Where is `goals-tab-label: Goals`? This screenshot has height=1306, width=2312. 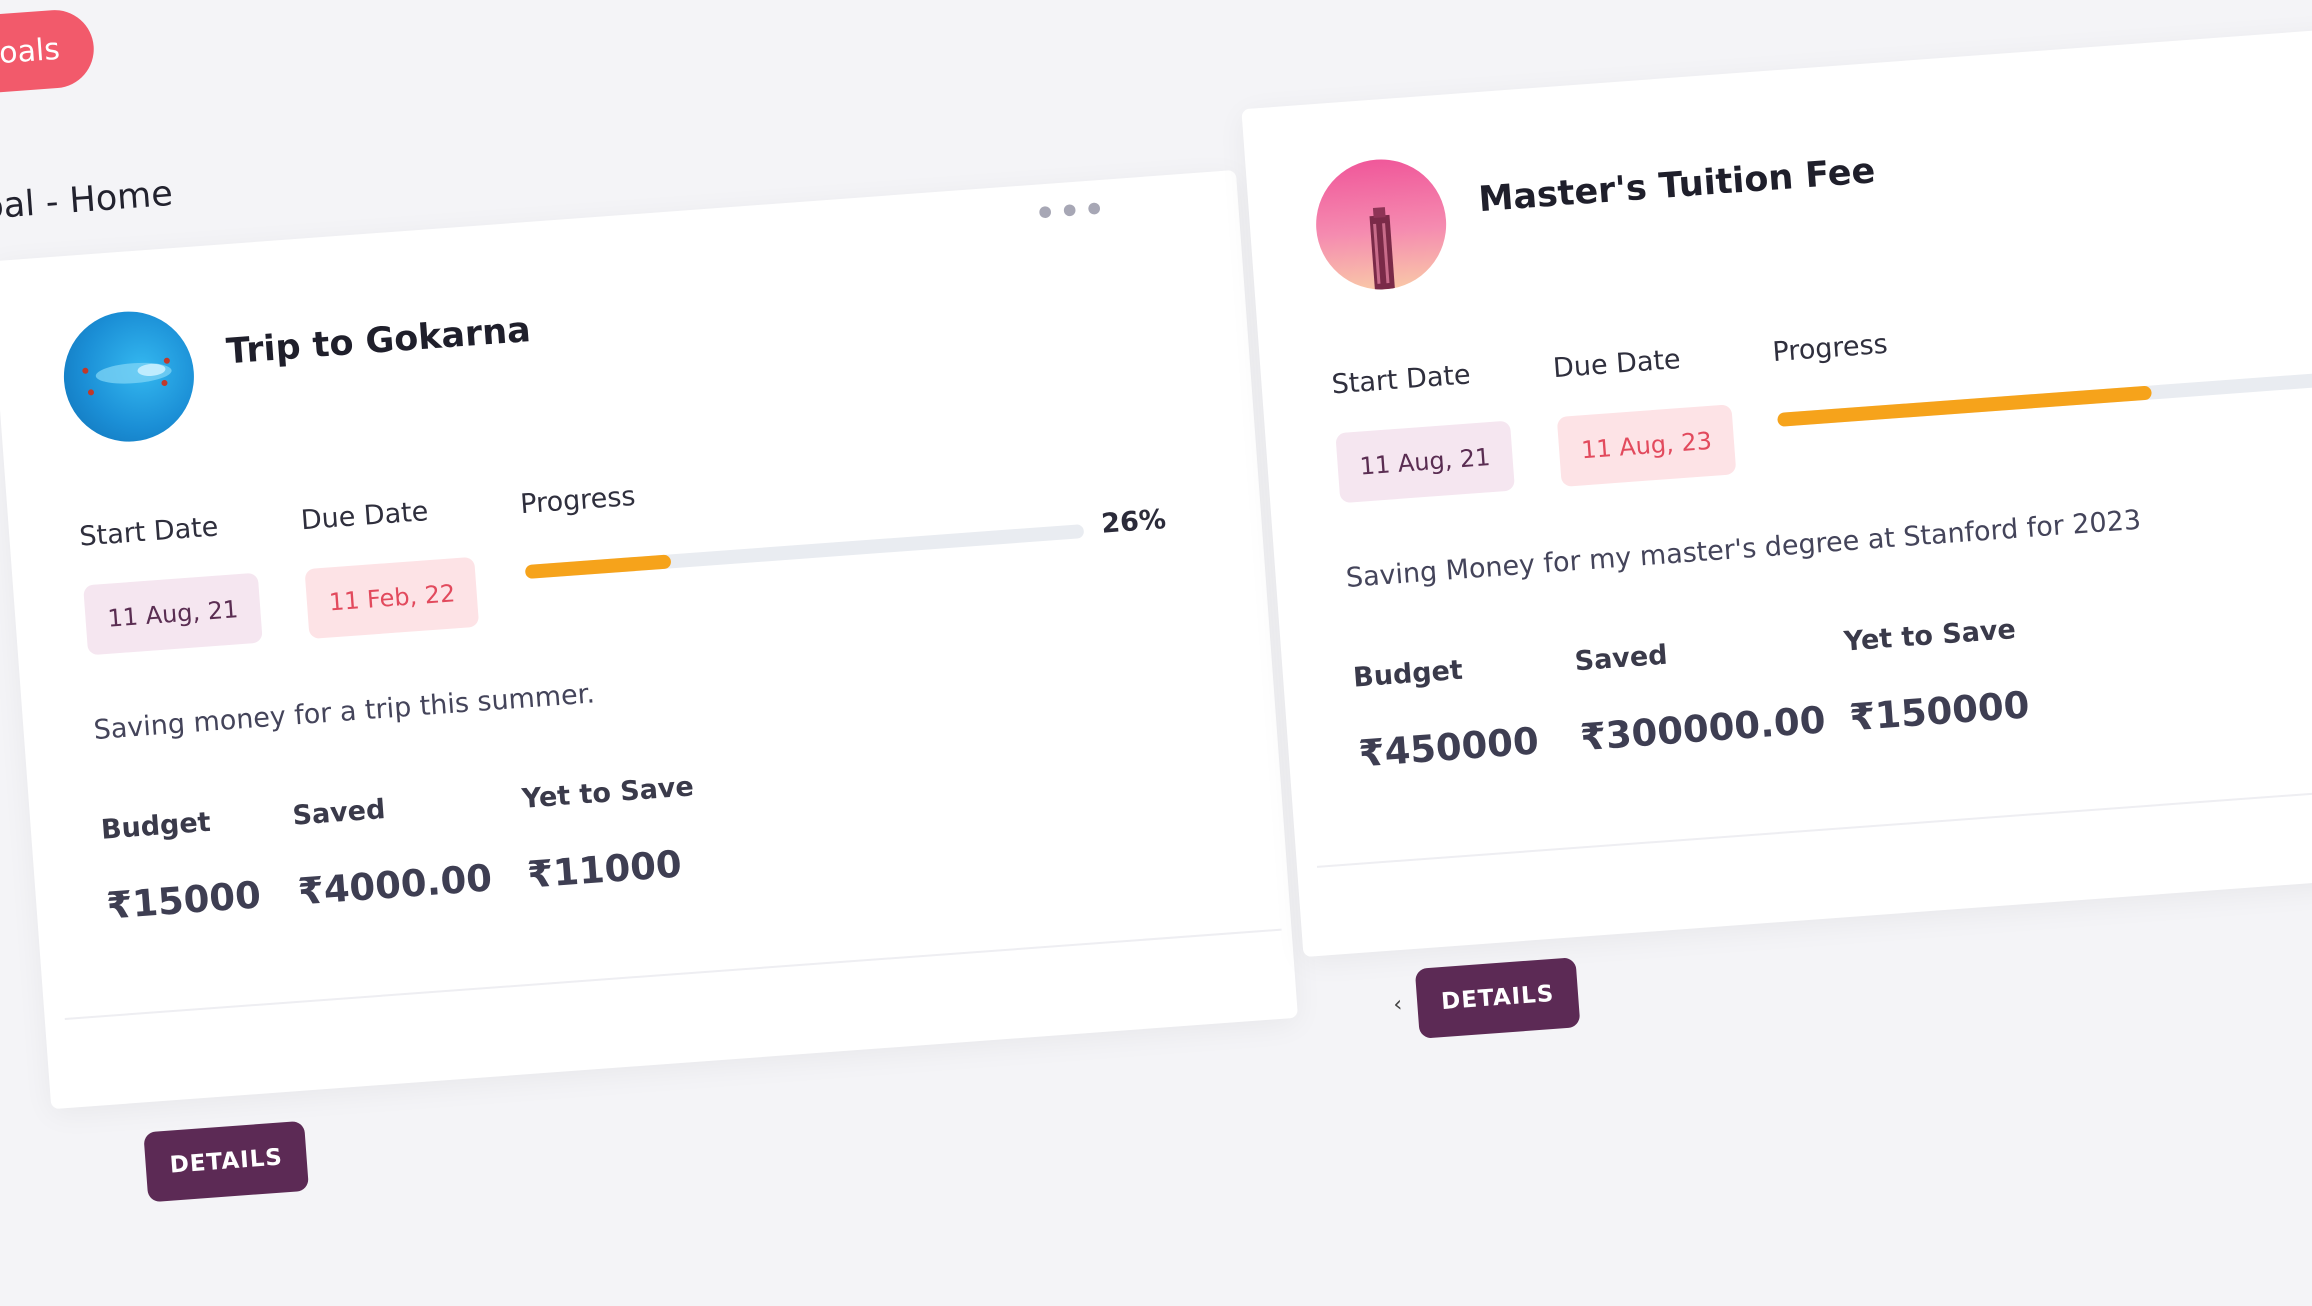
goals-tab-label: Goals is located at coordinates (31, 52).